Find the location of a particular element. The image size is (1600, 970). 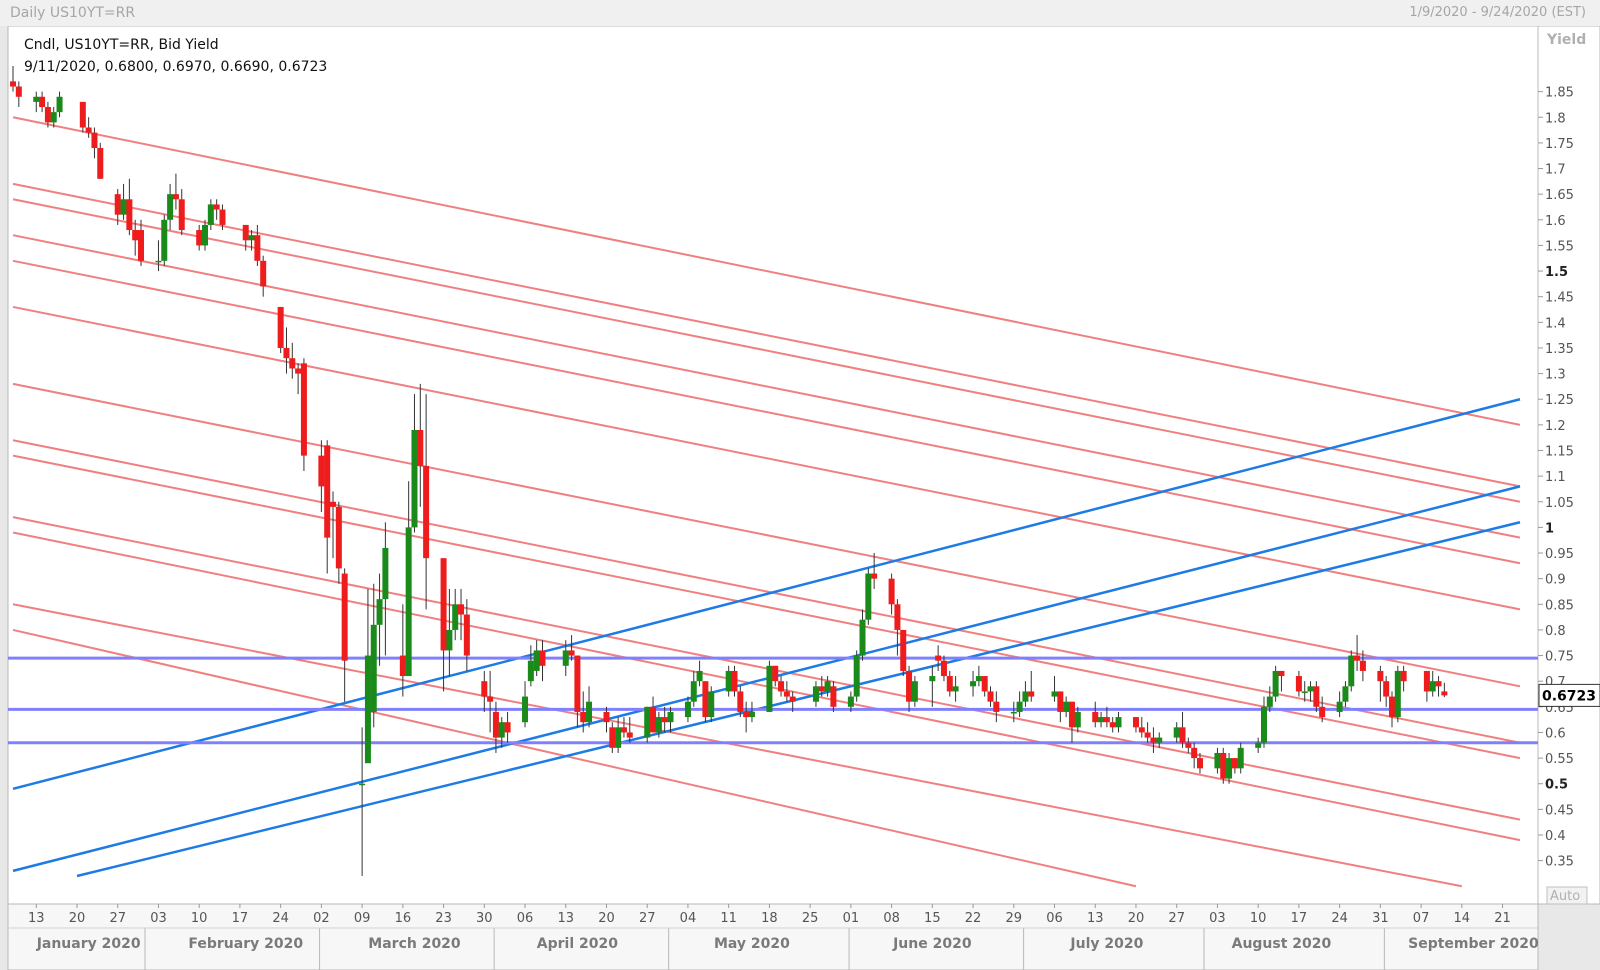

y-tick-label: 1.25 is located at coordinates (1559, 400).